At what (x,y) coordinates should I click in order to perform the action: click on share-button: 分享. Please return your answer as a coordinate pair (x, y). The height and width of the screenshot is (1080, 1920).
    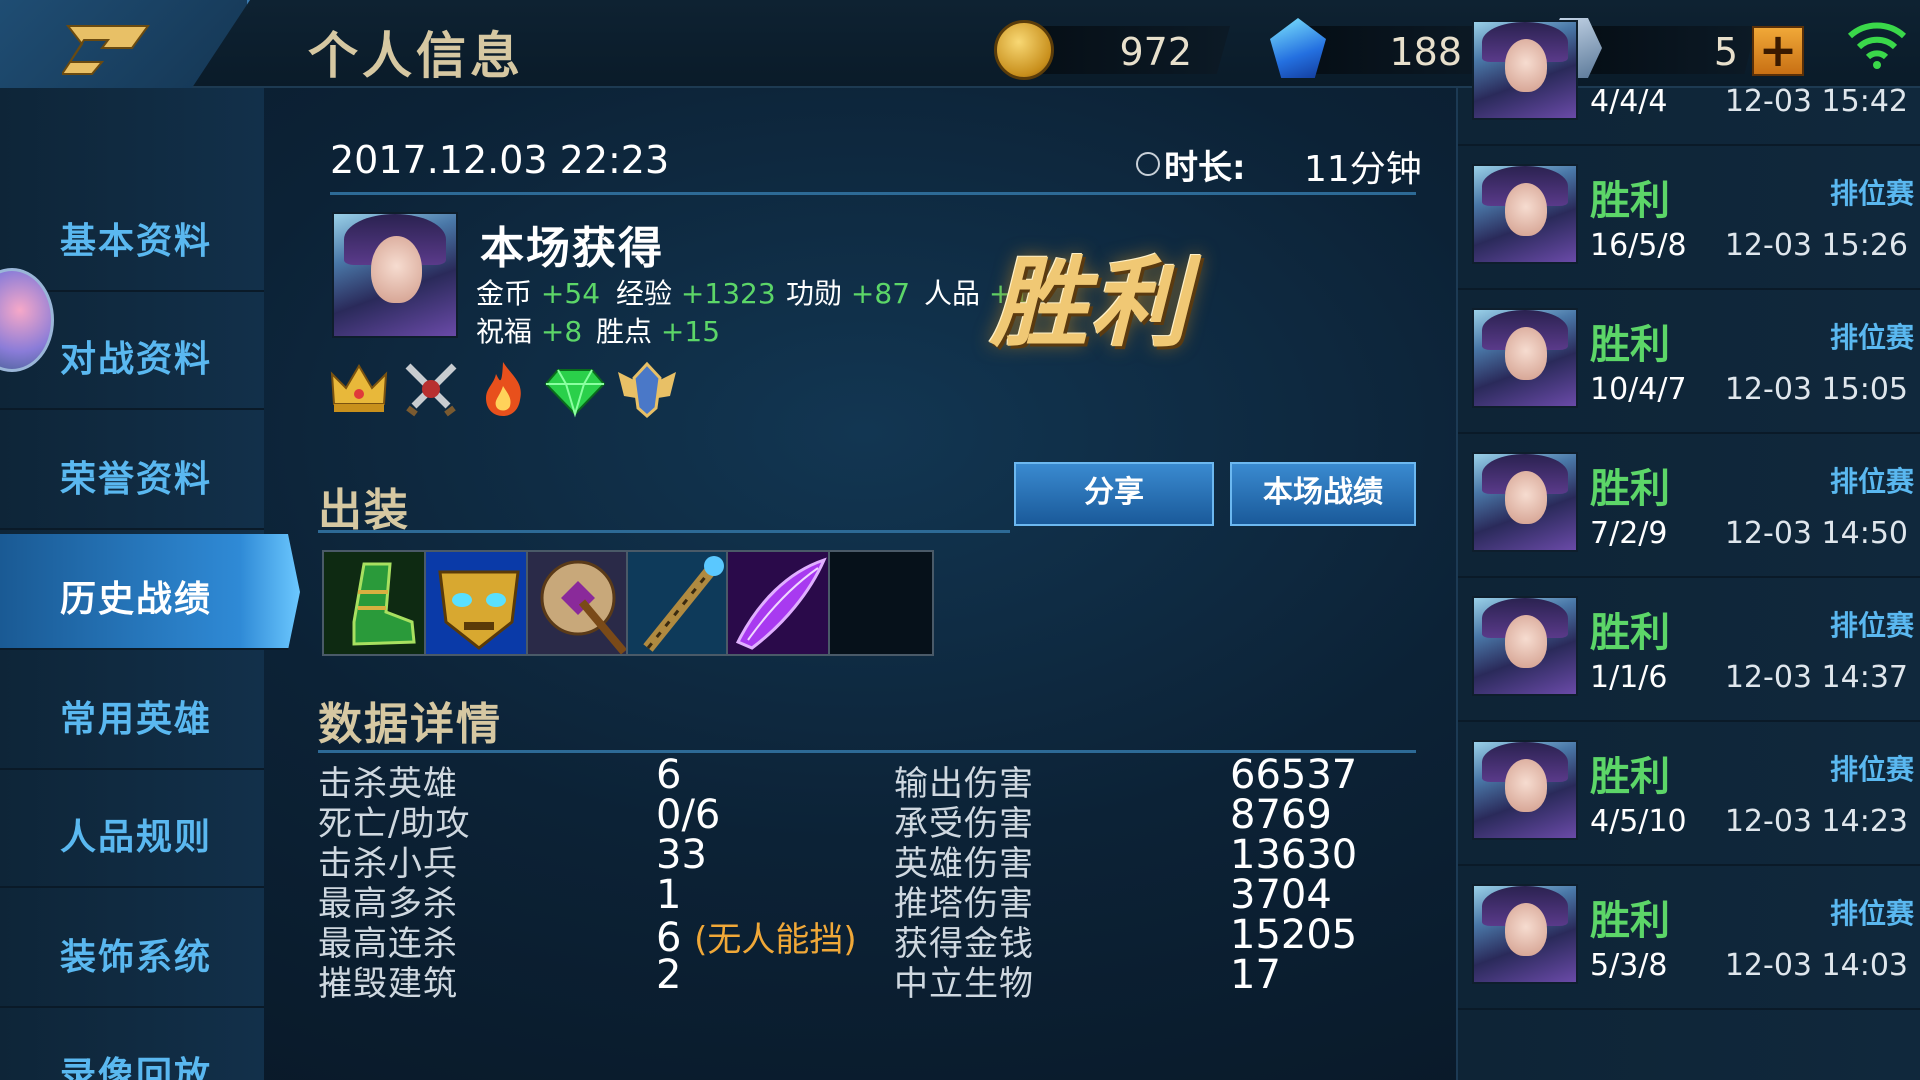
    Looking at the image, I should click on (1114, 494).